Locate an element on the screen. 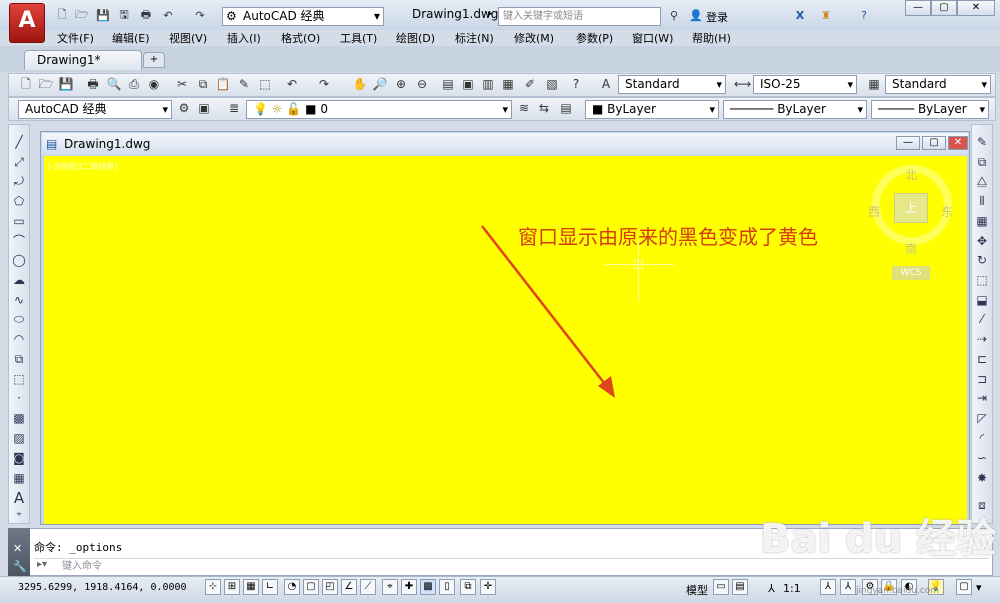 The image size is (1000, 603). menu-insert: 插入(I) is located at coordinates (244, 38).